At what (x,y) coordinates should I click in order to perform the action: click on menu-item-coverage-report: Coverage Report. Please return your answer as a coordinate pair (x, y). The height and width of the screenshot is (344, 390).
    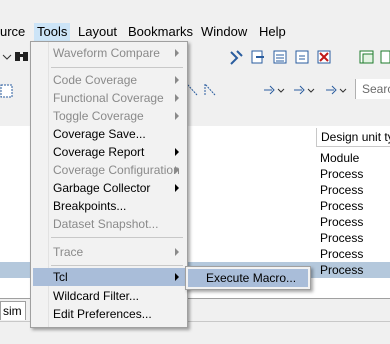
    Looking at the image, I should click on (109, 152).